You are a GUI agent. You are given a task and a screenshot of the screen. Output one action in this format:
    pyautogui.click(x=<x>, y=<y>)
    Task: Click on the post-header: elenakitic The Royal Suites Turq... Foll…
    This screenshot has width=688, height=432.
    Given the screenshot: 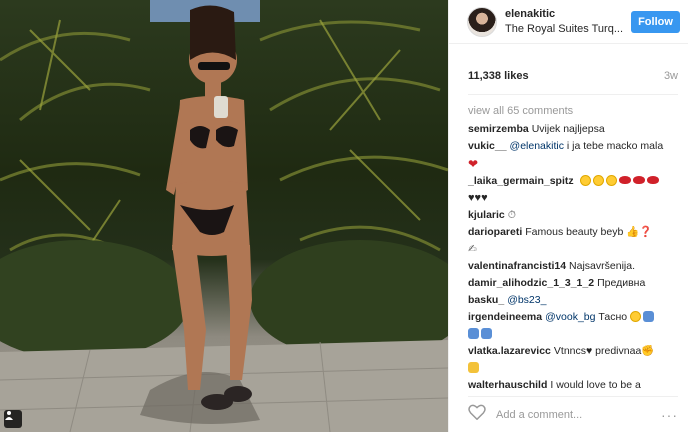 What is the action you would take?
    pyautogui.click(x=568, y=22)
    